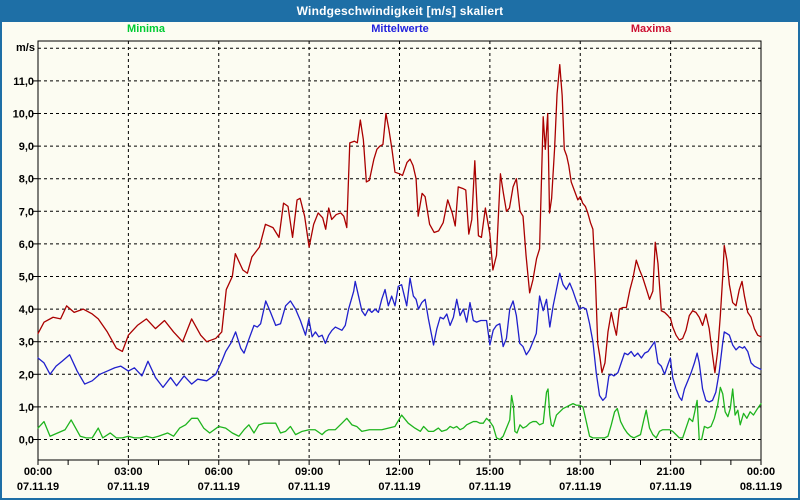 Image resolution: width=800 pixels, height=500 pixels. I want to click on x-tick-time-label: 03:00, so click(128, 472).